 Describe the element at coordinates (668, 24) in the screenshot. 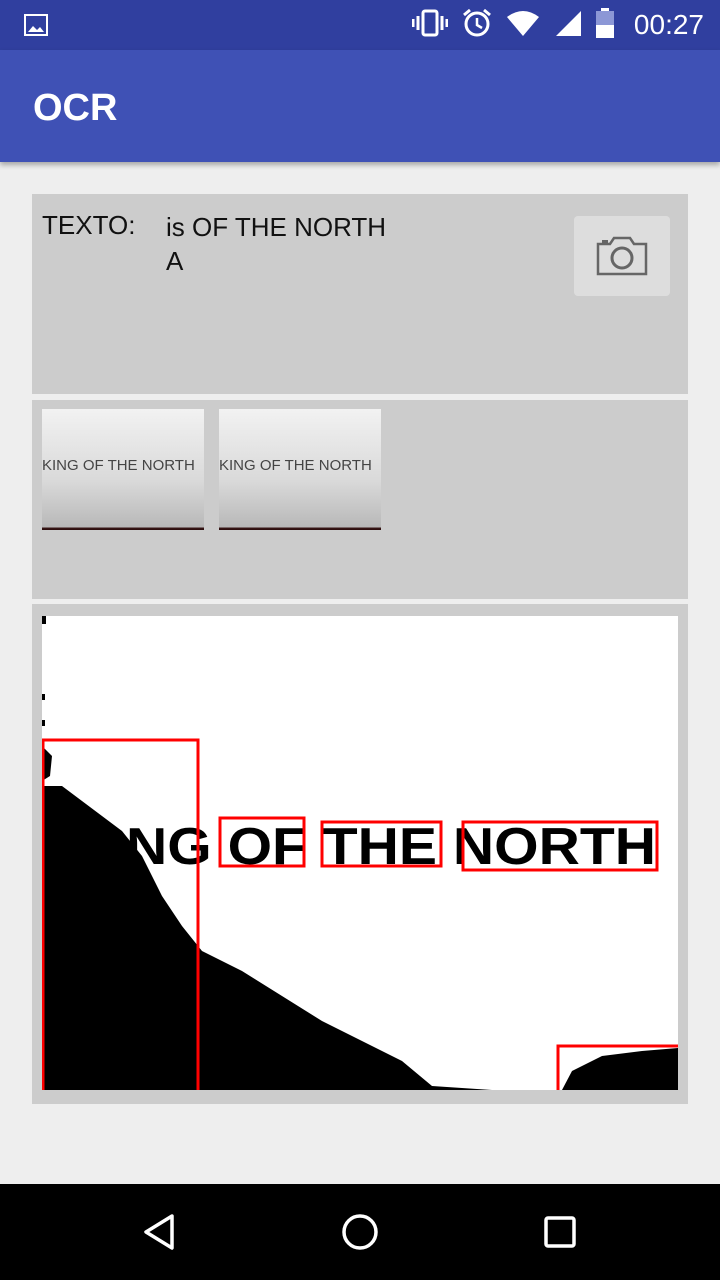

I see `status-time: 00:27` at that location.